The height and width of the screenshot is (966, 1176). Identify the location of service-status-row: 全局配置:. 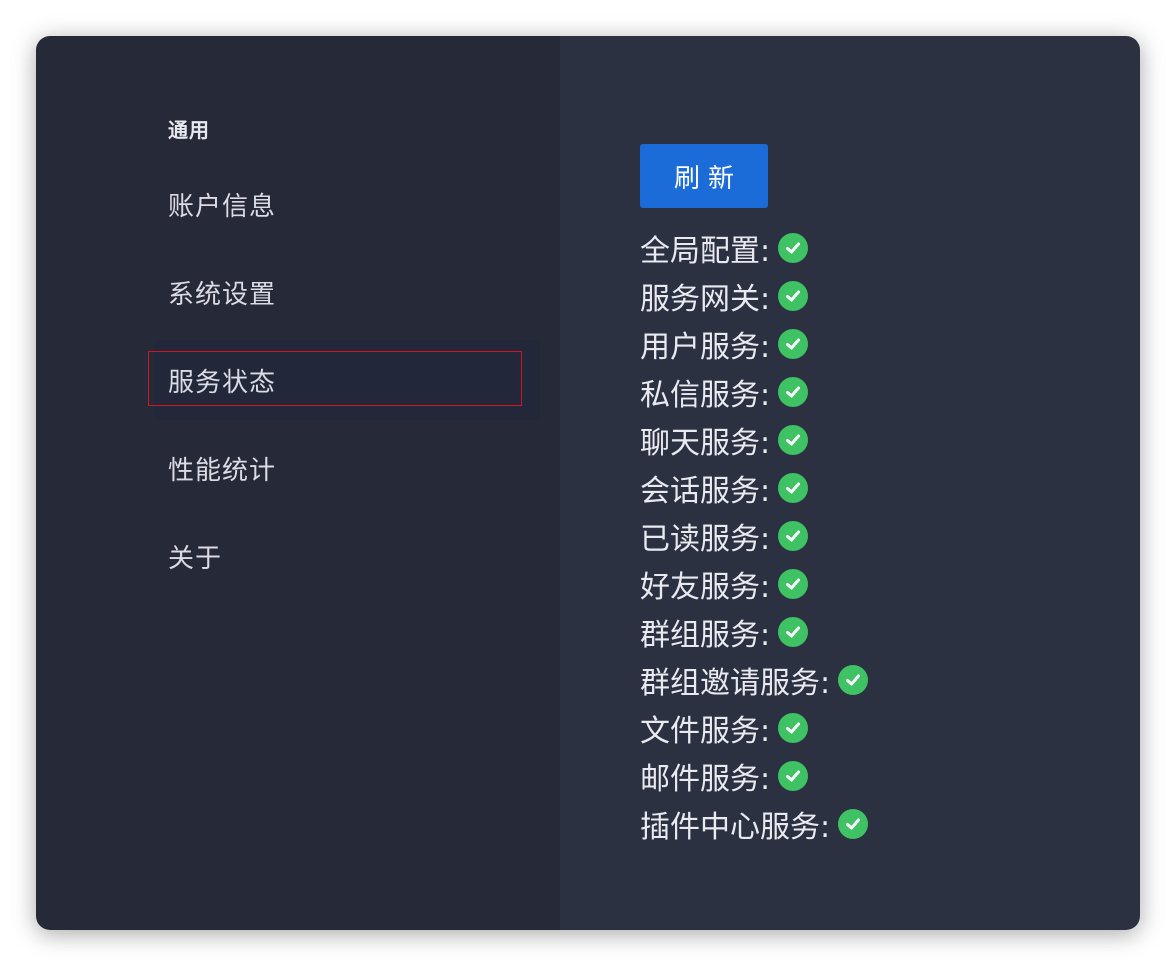
(754, 248).